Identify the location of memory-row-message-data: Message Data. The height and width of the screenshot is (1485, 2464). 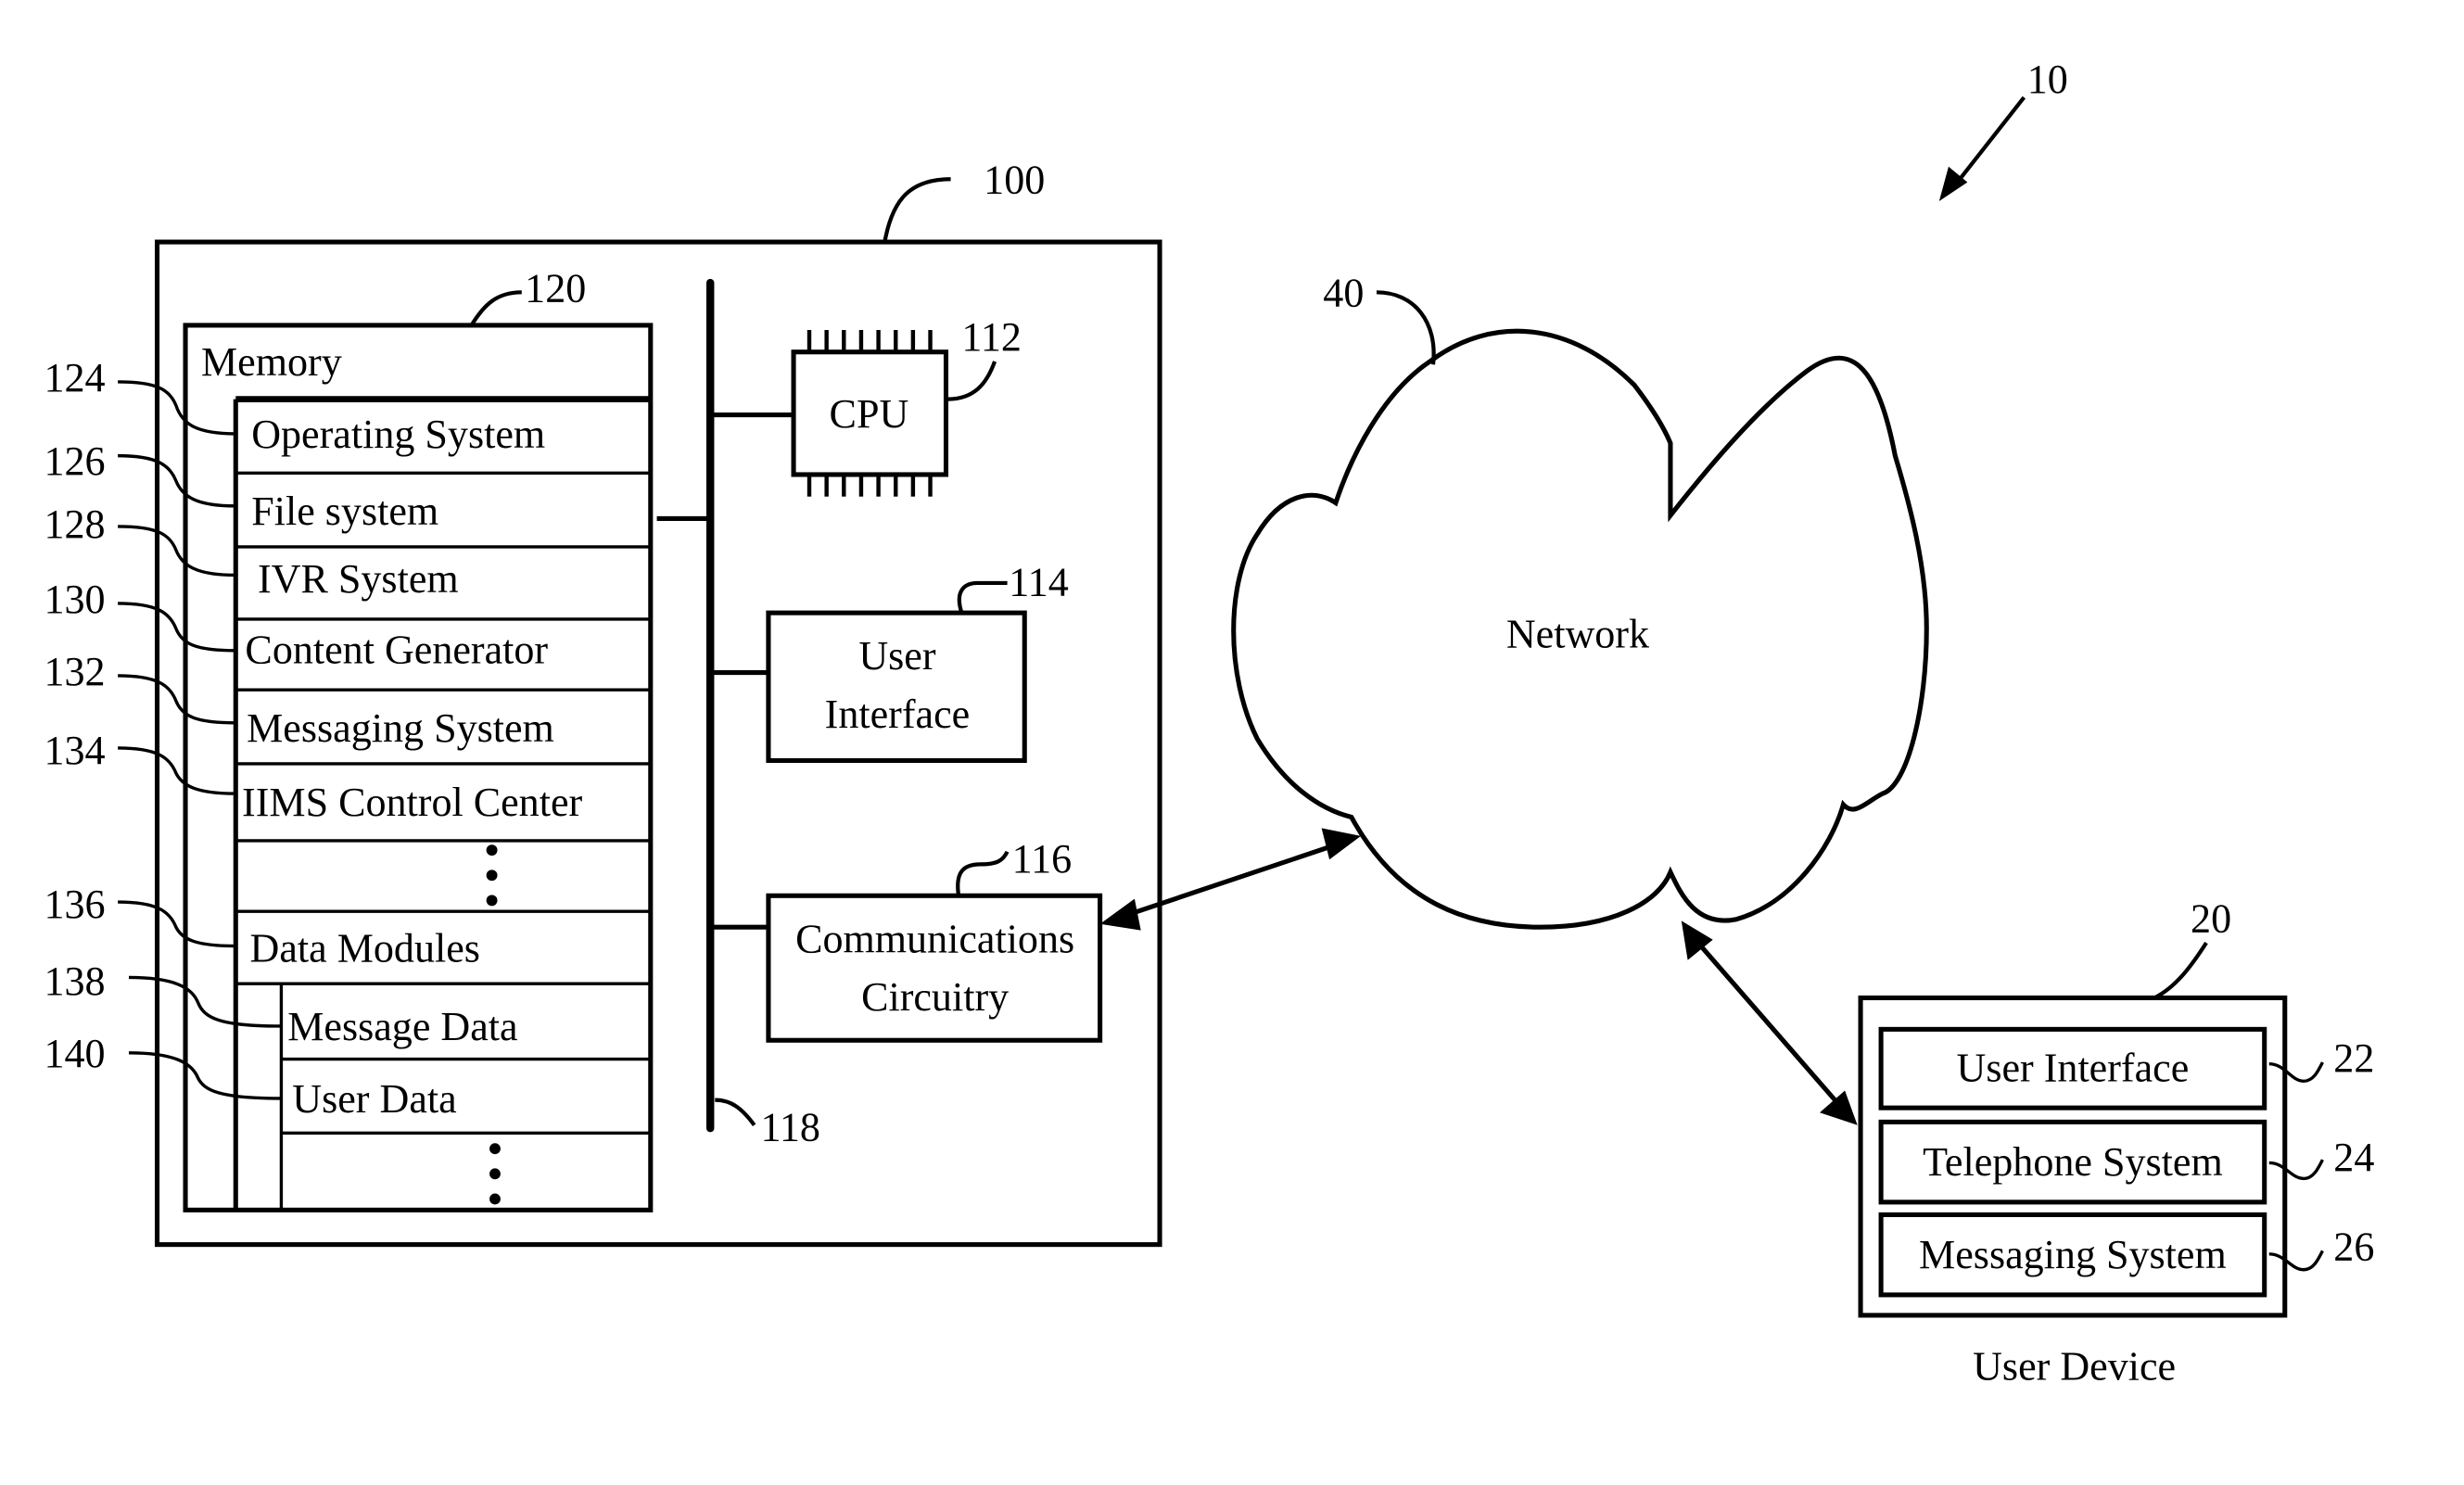
(402, 1027).